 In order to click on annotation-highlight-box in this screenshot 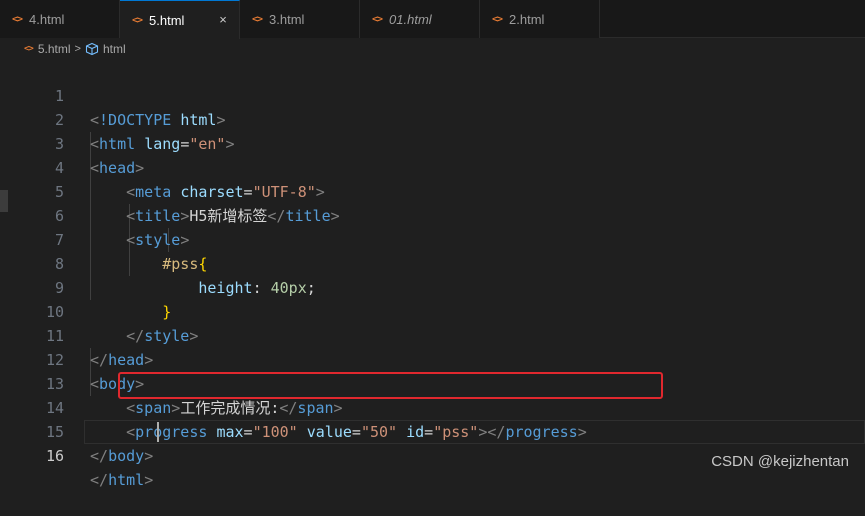, I will do `click(390, 385)`.